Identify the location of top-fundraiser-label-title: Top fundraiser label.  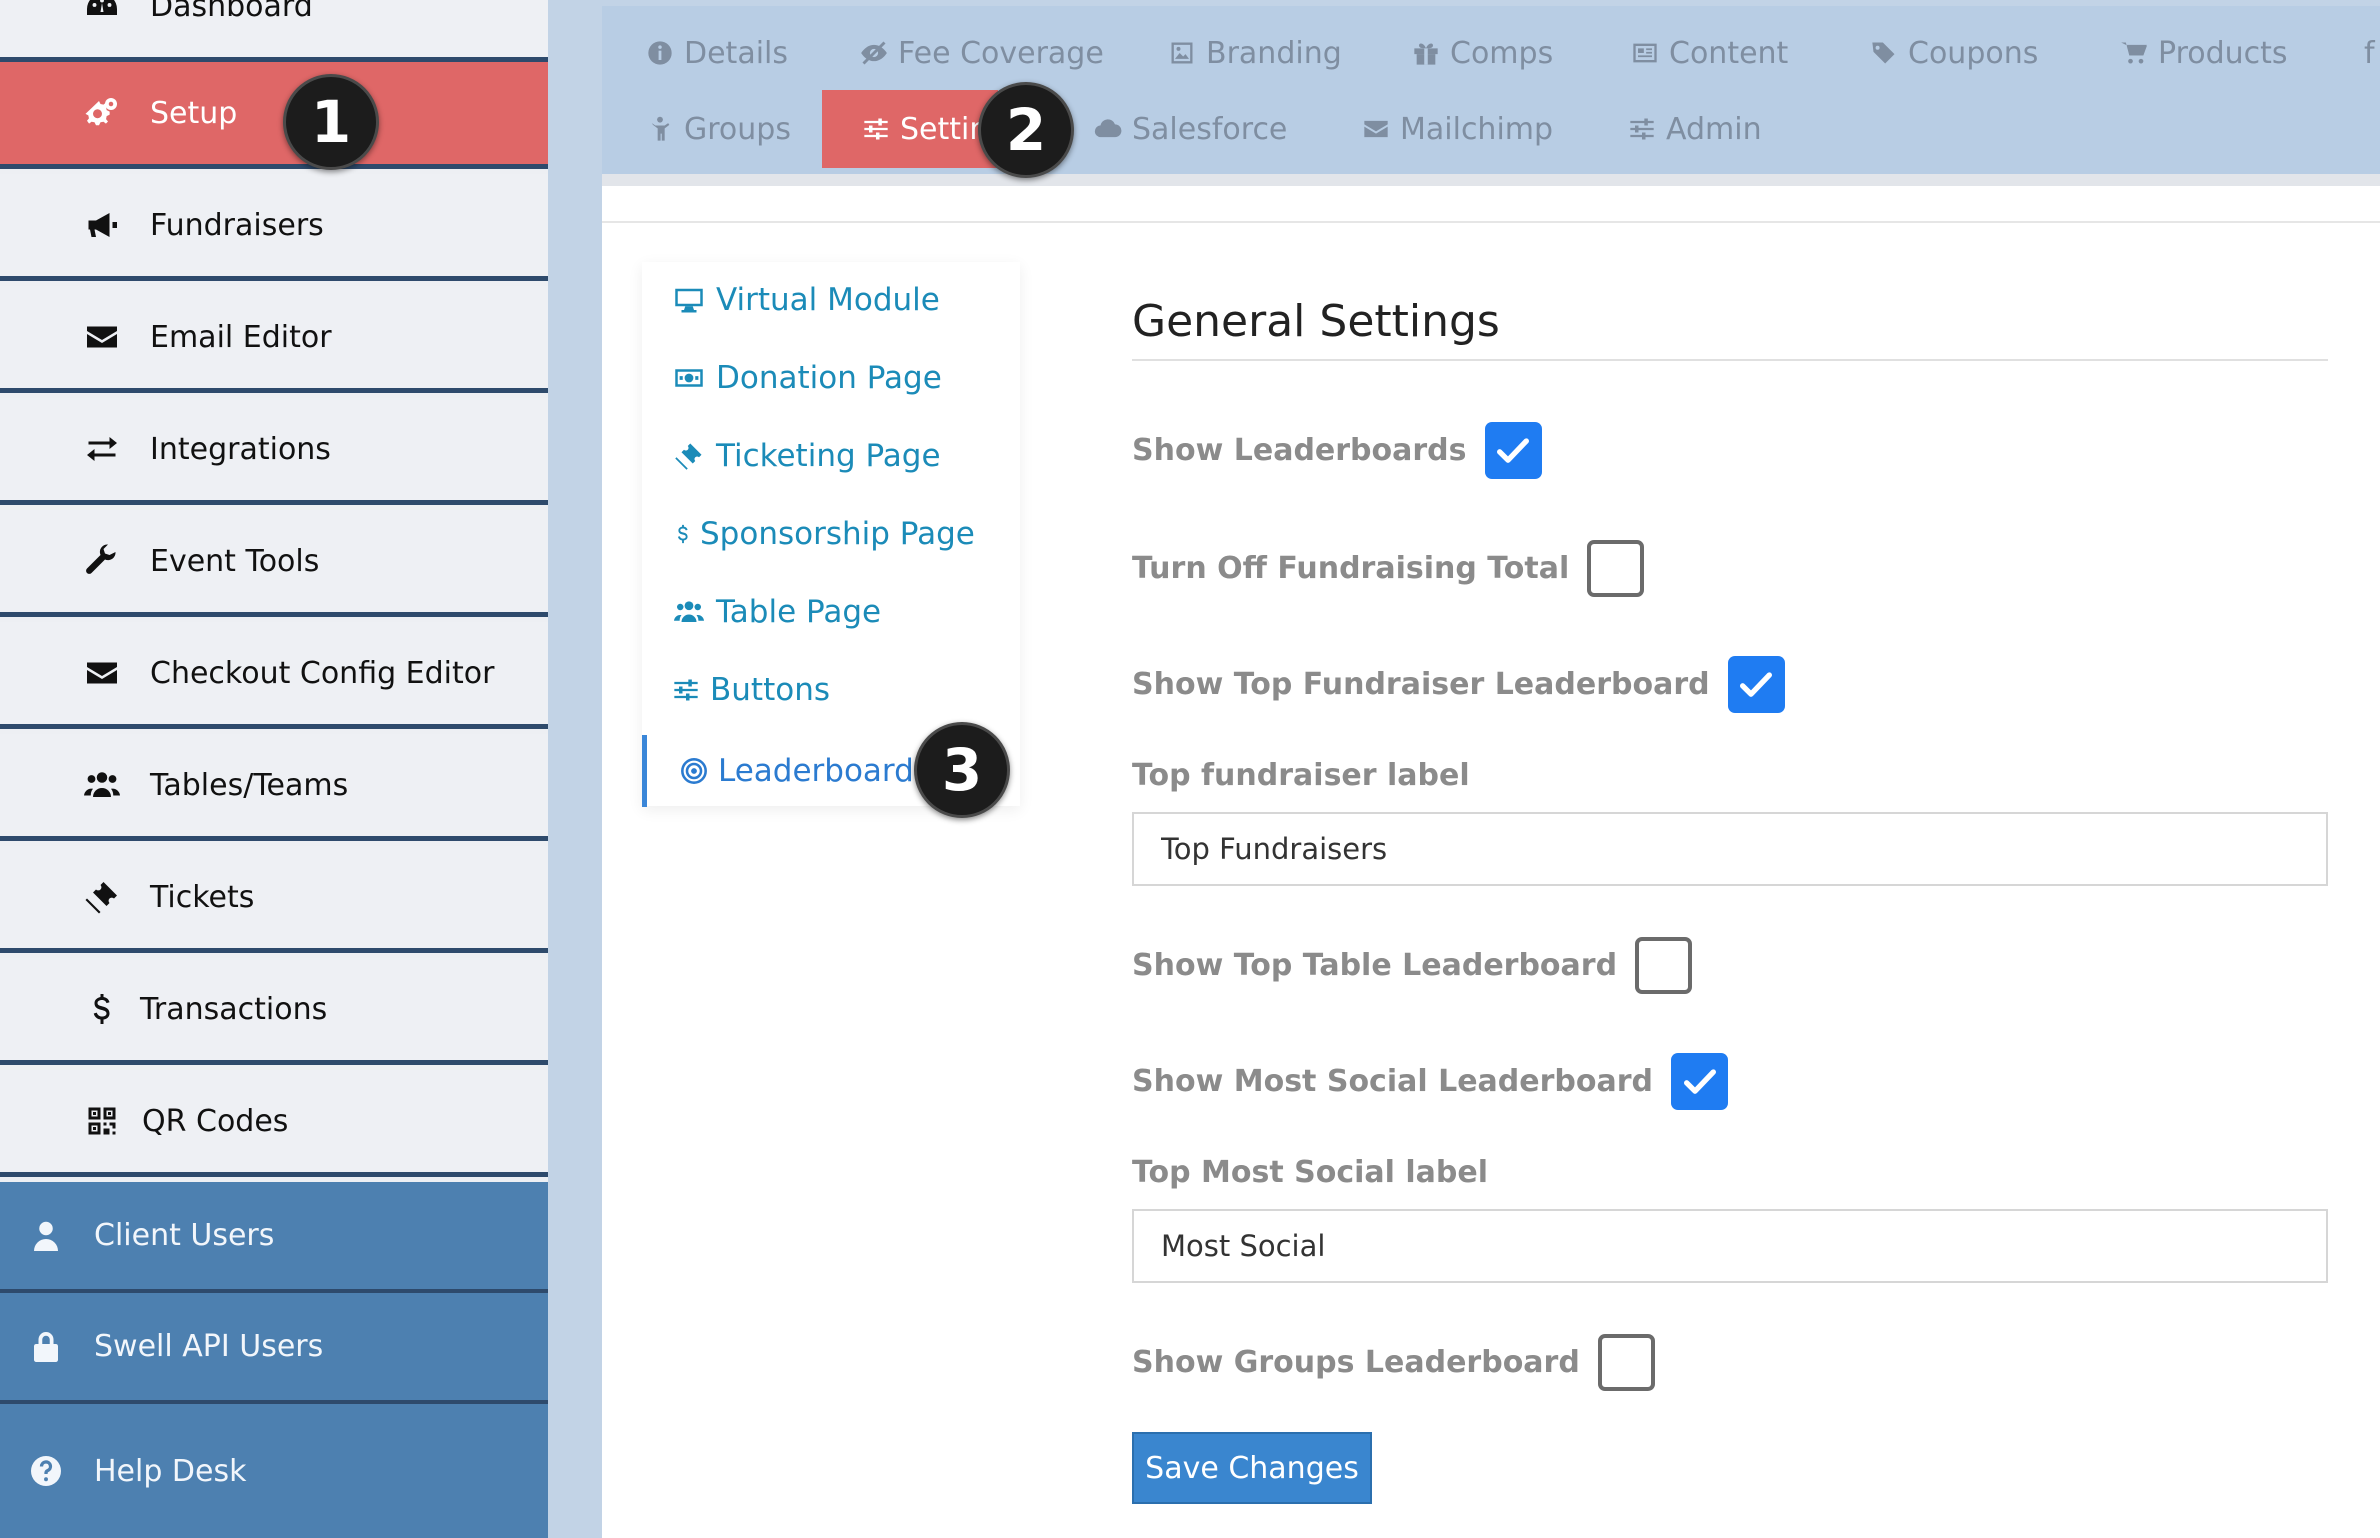
(1301, 775).